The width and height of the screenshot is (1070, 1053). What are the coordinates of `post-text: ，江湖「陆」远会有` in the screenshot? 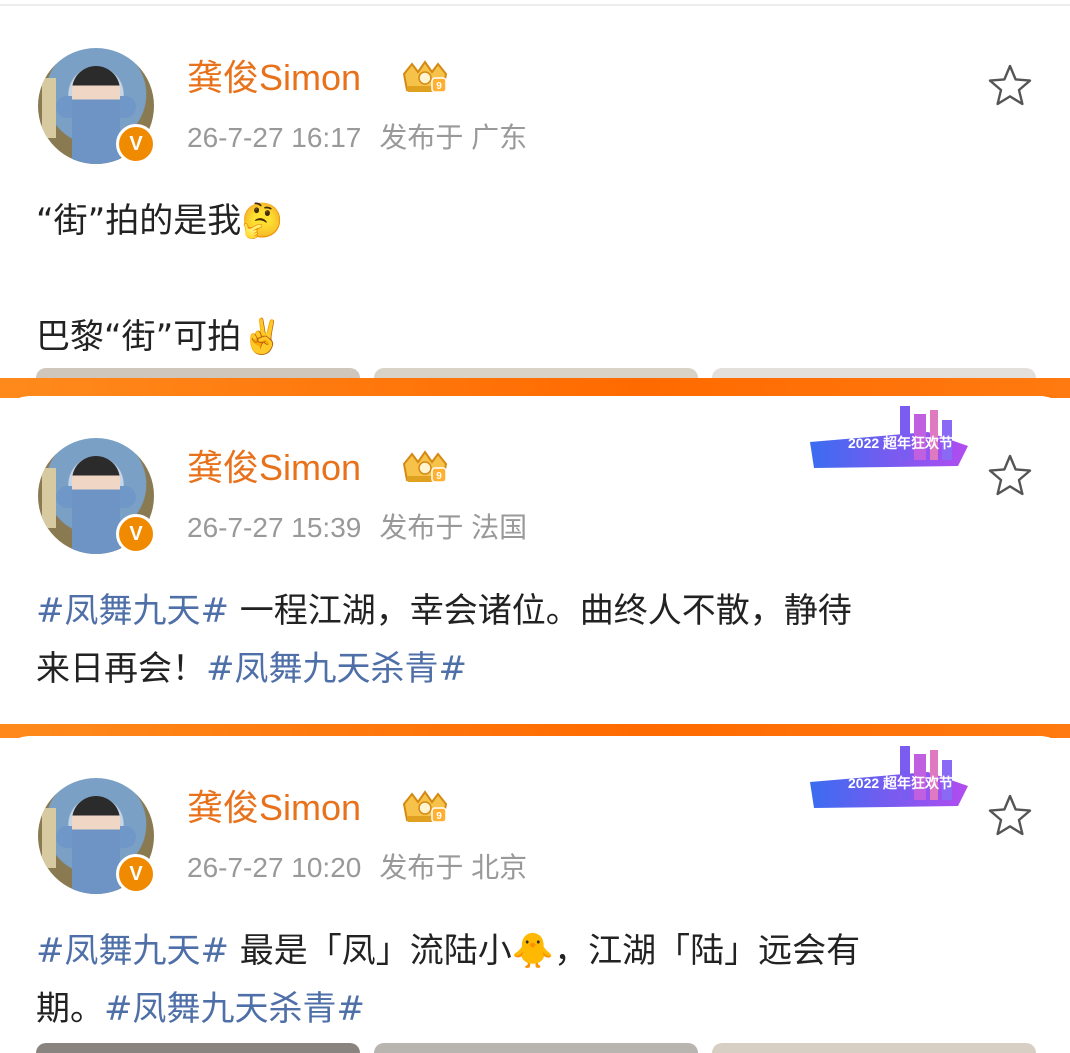 It's located at (707, 951).